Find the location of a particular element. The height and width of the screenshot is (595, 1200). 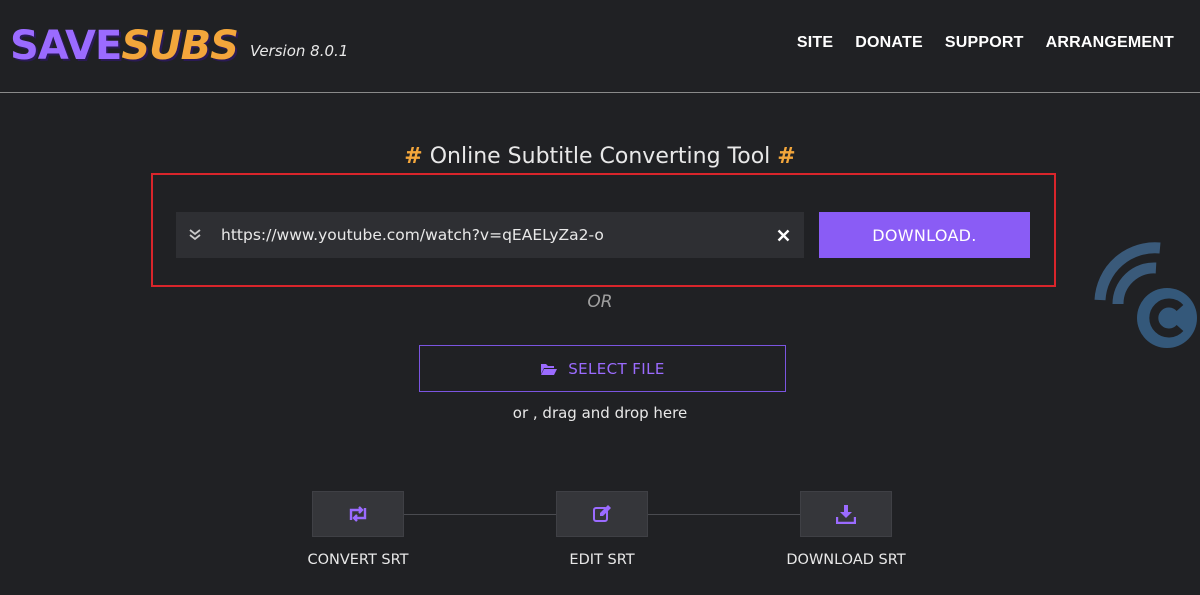

close-icon is located at coordinates (783, 235).